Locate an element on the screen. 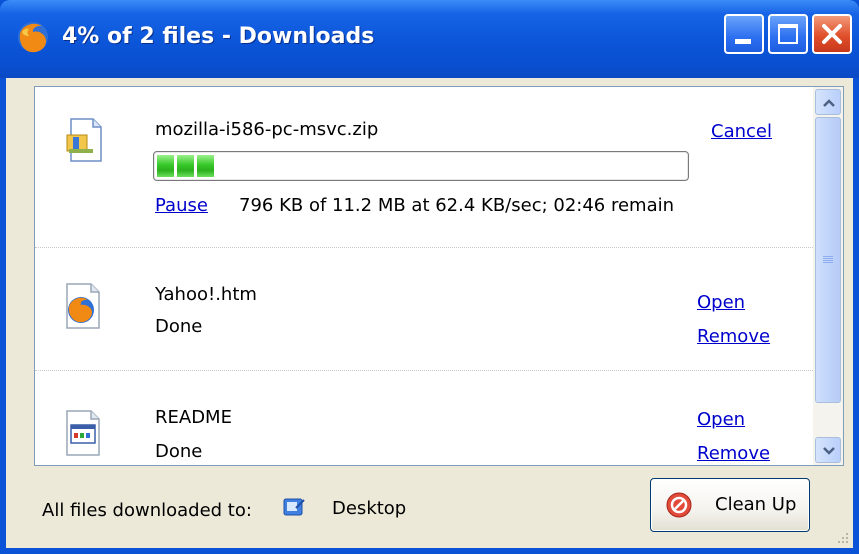  download-location-label: All files downloaded to: is located at coordinates (147, 510).